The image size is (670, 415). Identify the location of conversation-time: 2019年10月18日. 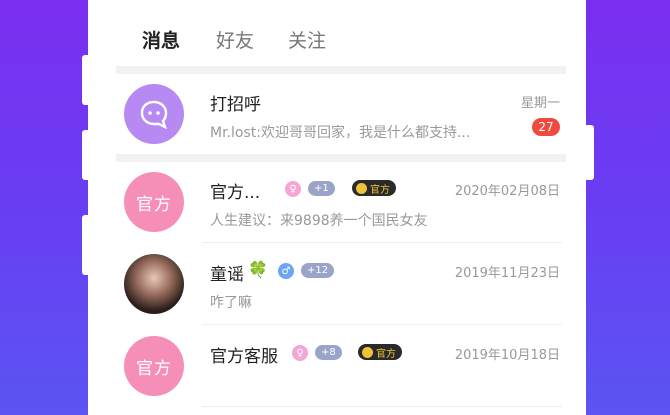
(507, 355).